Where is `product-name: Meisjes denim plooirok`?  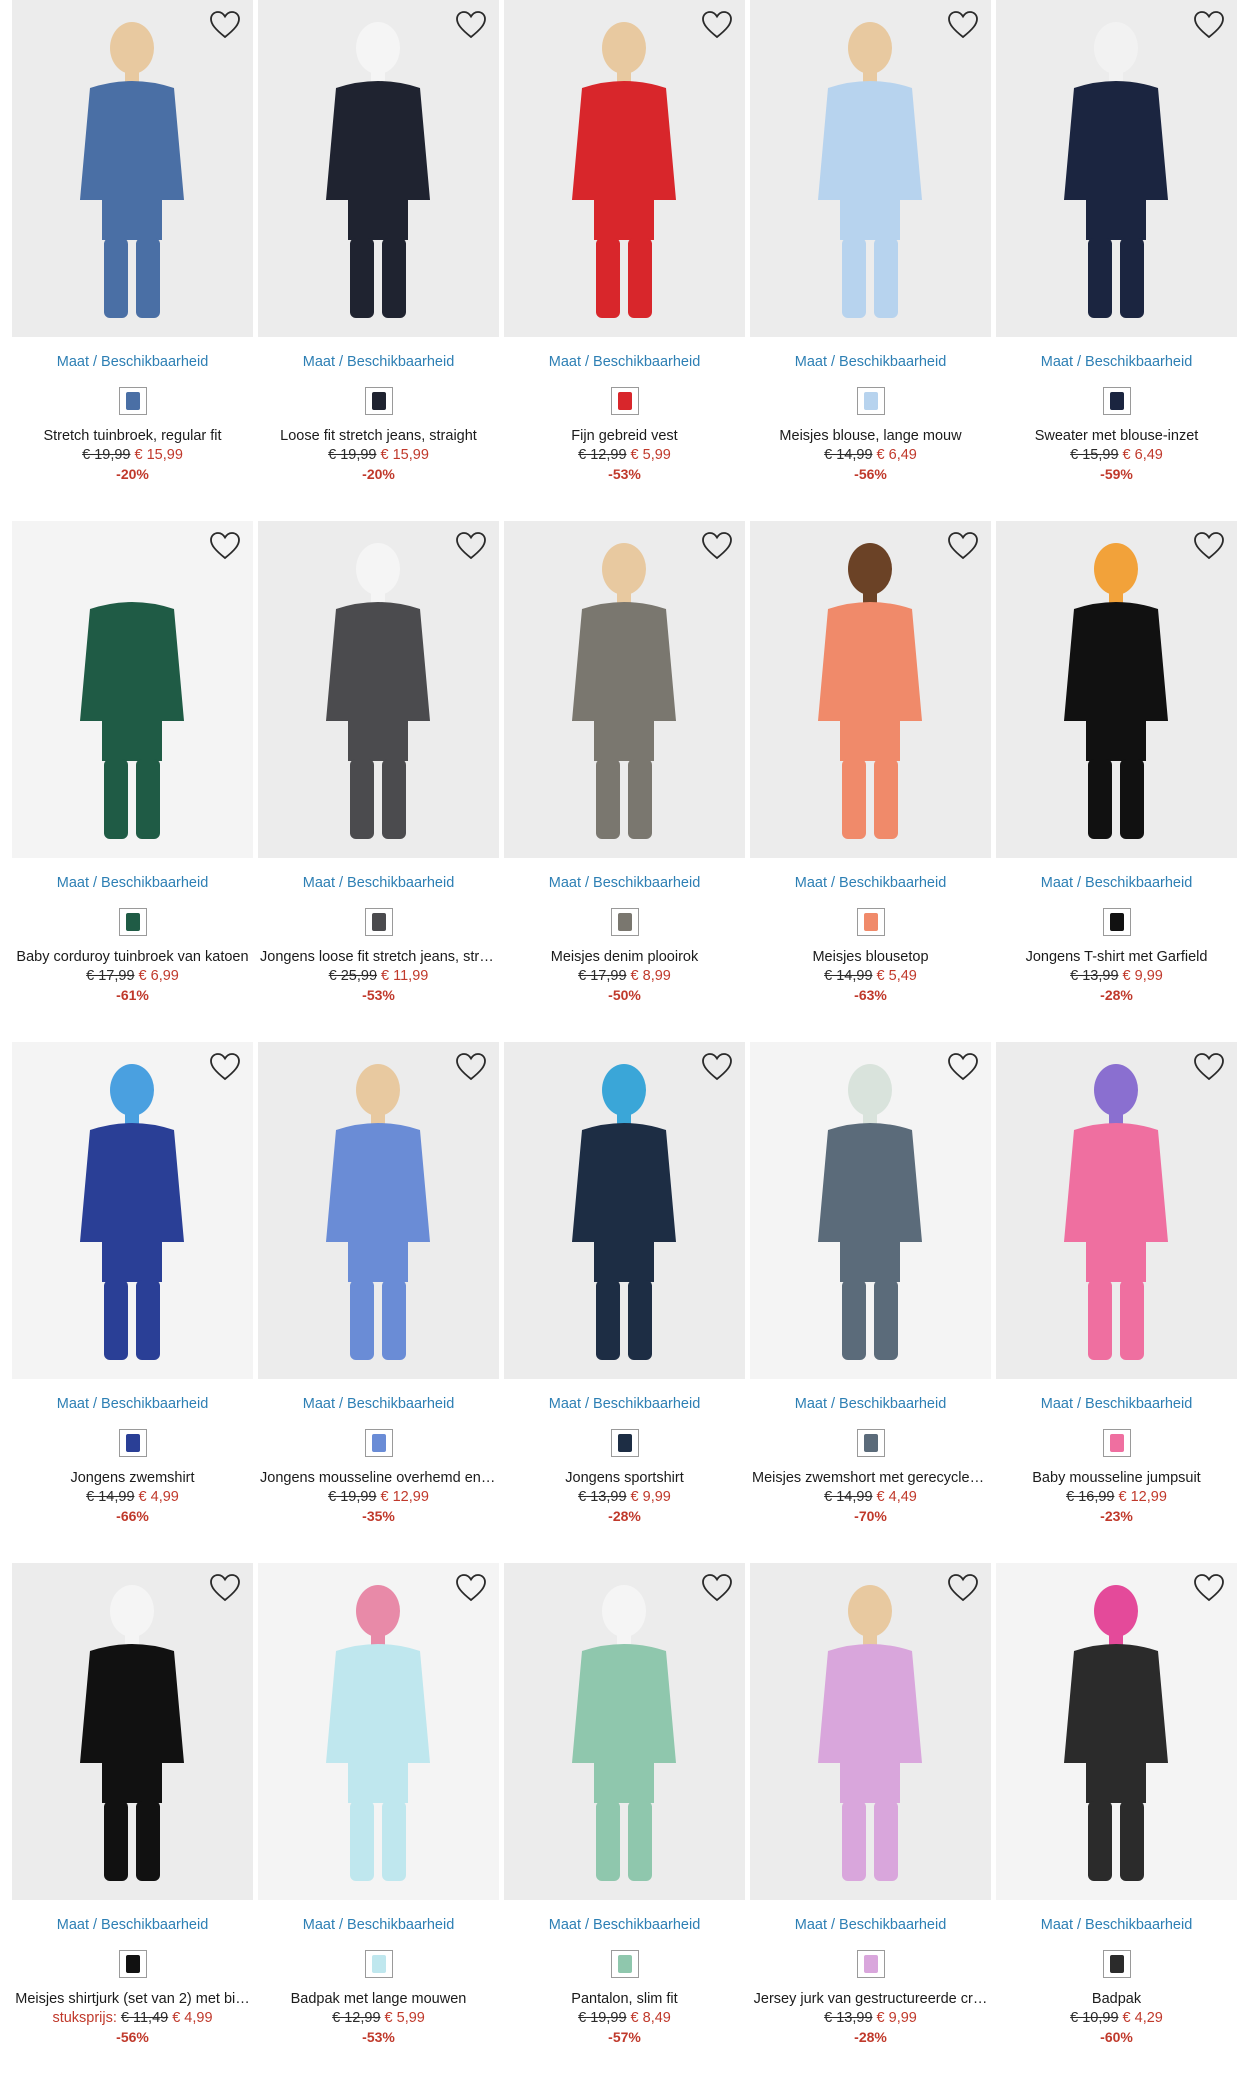 product-name: Meisjes denim plooirok is located at coordinates (624, 957).